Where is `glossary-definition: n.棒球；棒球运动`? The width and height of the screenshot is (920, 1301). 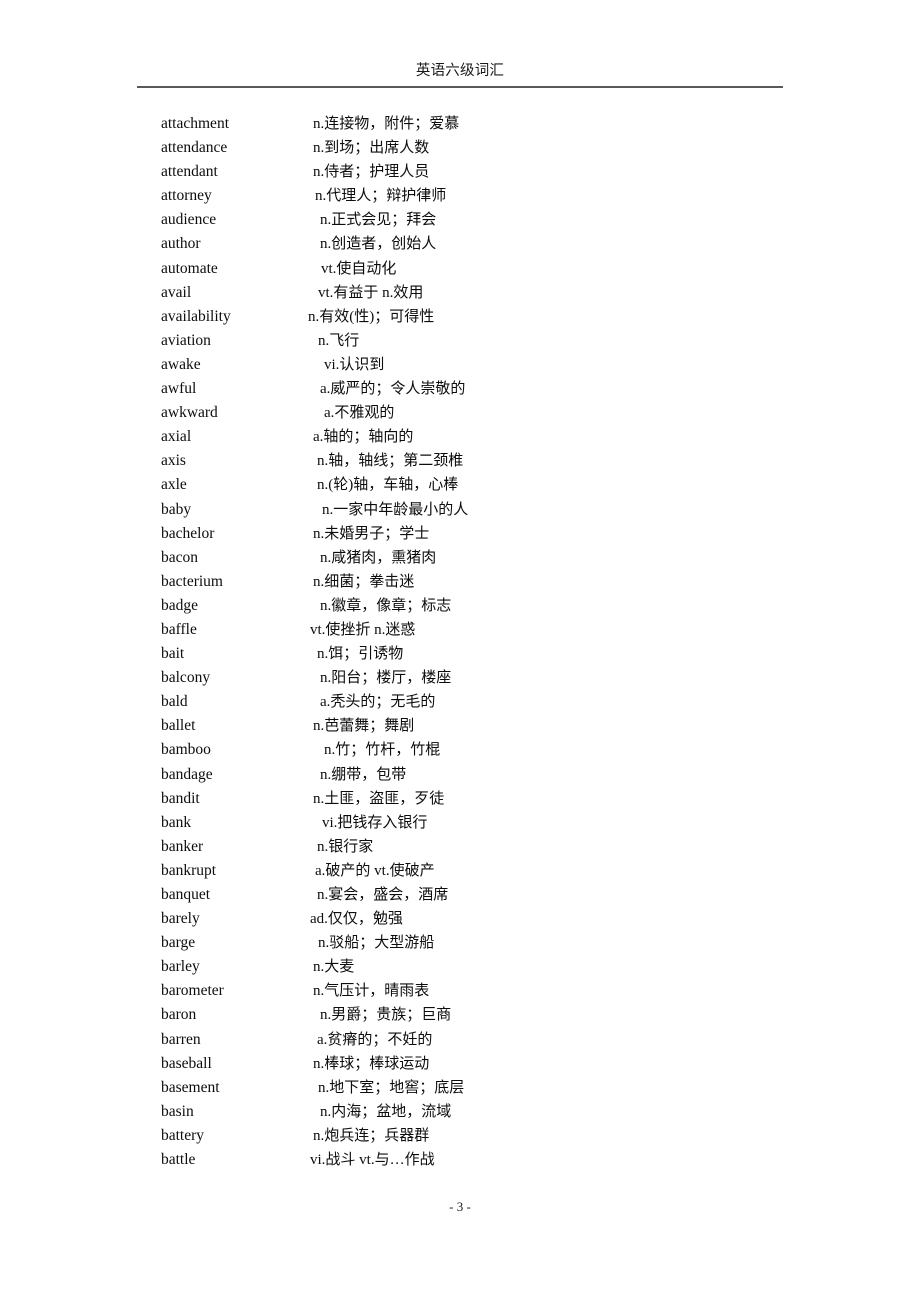
glossary-definition: n.棒球；棒球运动 is located at coordinates (371, 1063).